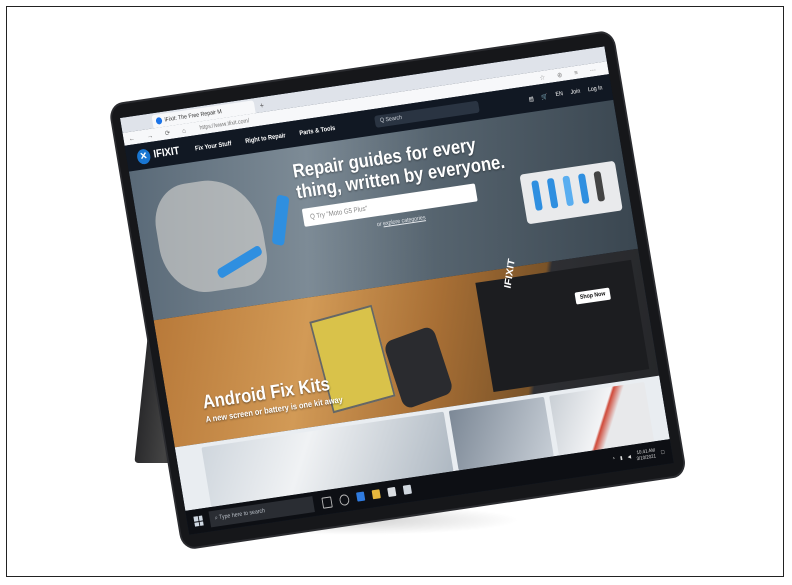 The height and width of the screenshot is (585, 792). What do you see at coordinates (143, 156) in the screenshot?
I see `ifixit-logo-icon: ✕` at bounding box center [143, 156].